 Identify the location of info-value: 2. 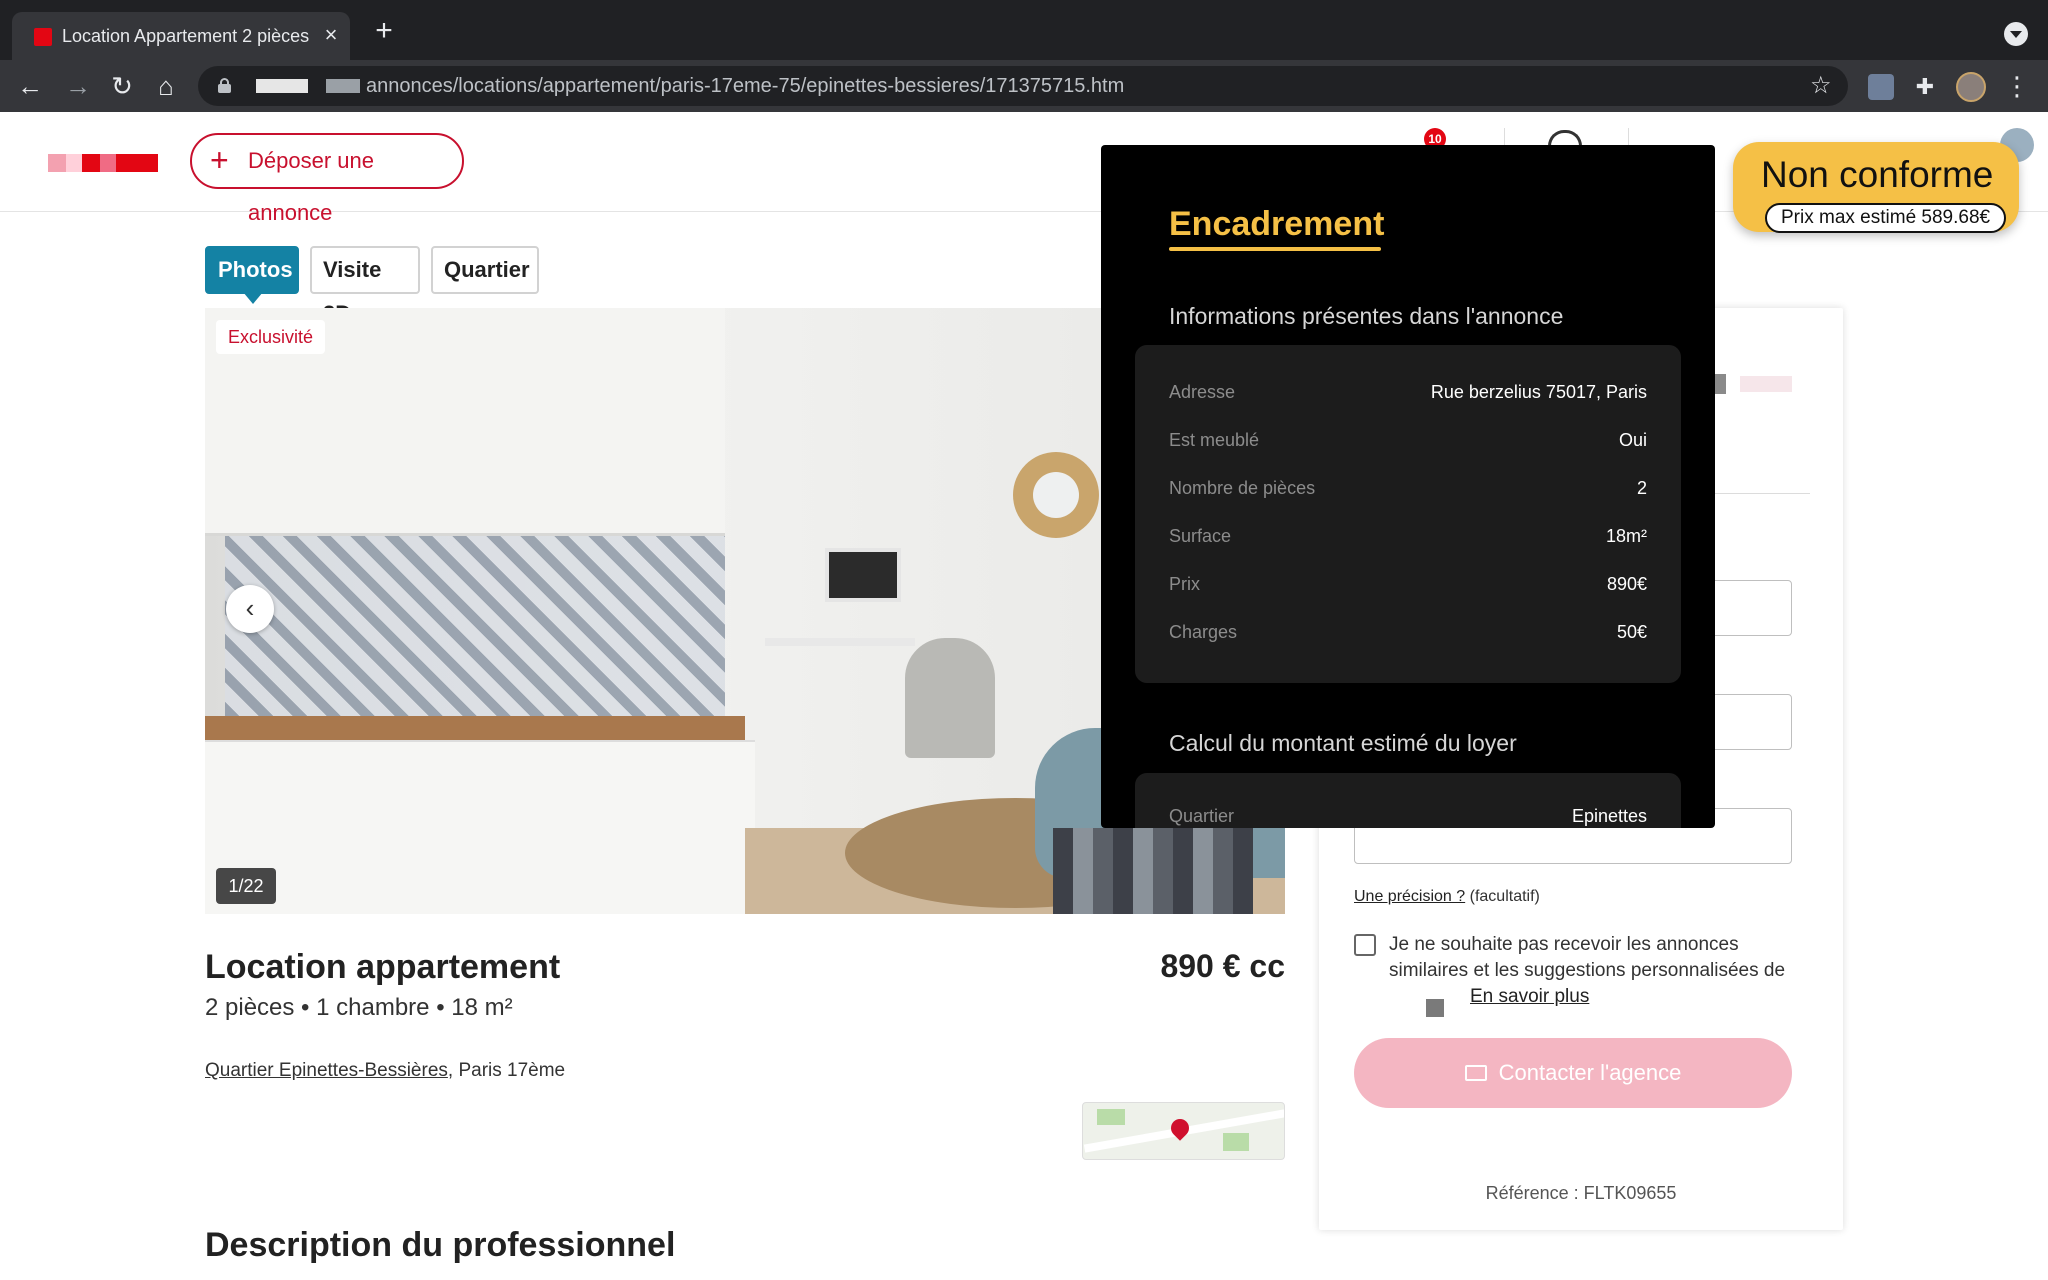
(1641, 488).